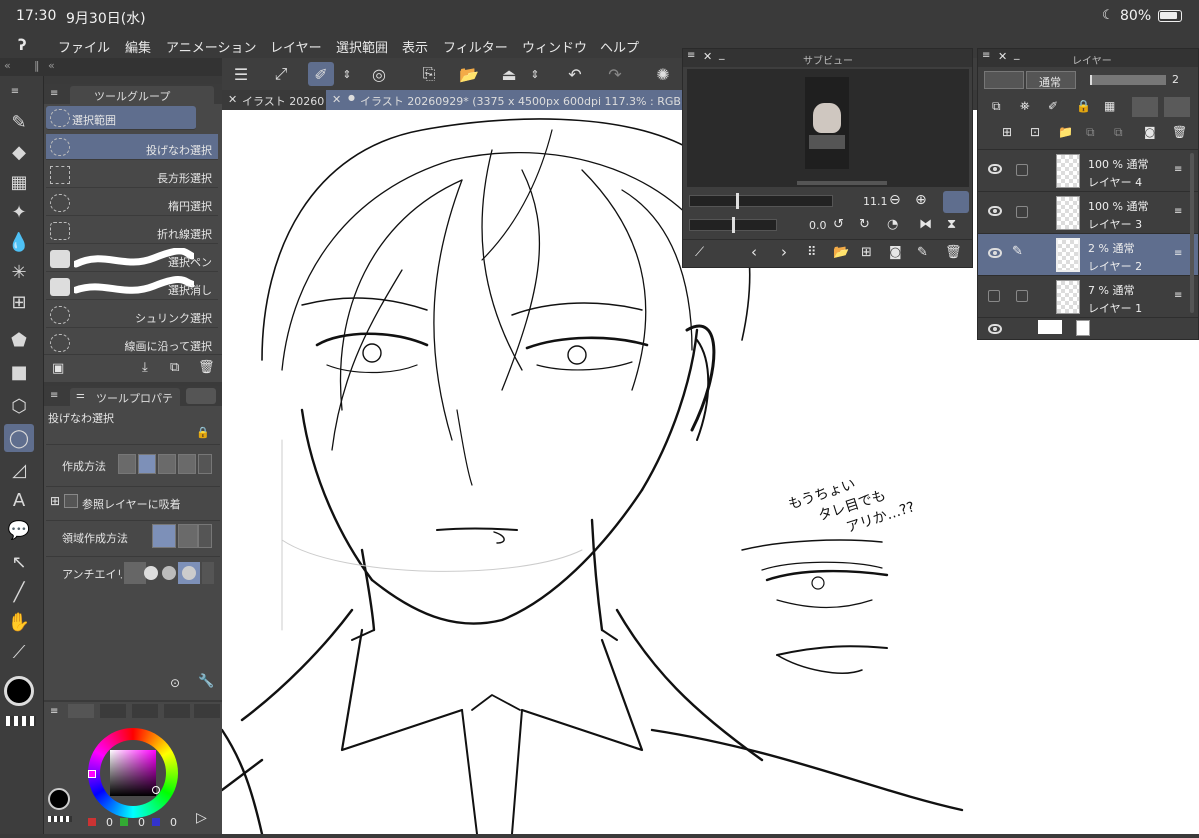 The height and width of the screenshot is (838, 1199). Describe the element at coordinates (19, 242) in the screenshot. I see `blend-tool-icon: 💧` at that location.